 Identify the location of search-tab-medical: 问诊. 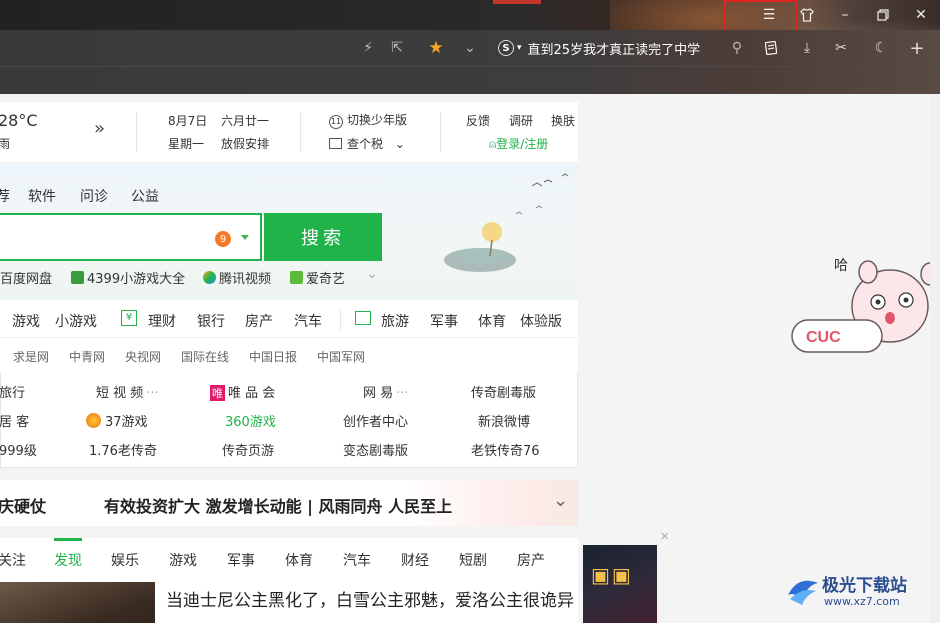
(94, 196).